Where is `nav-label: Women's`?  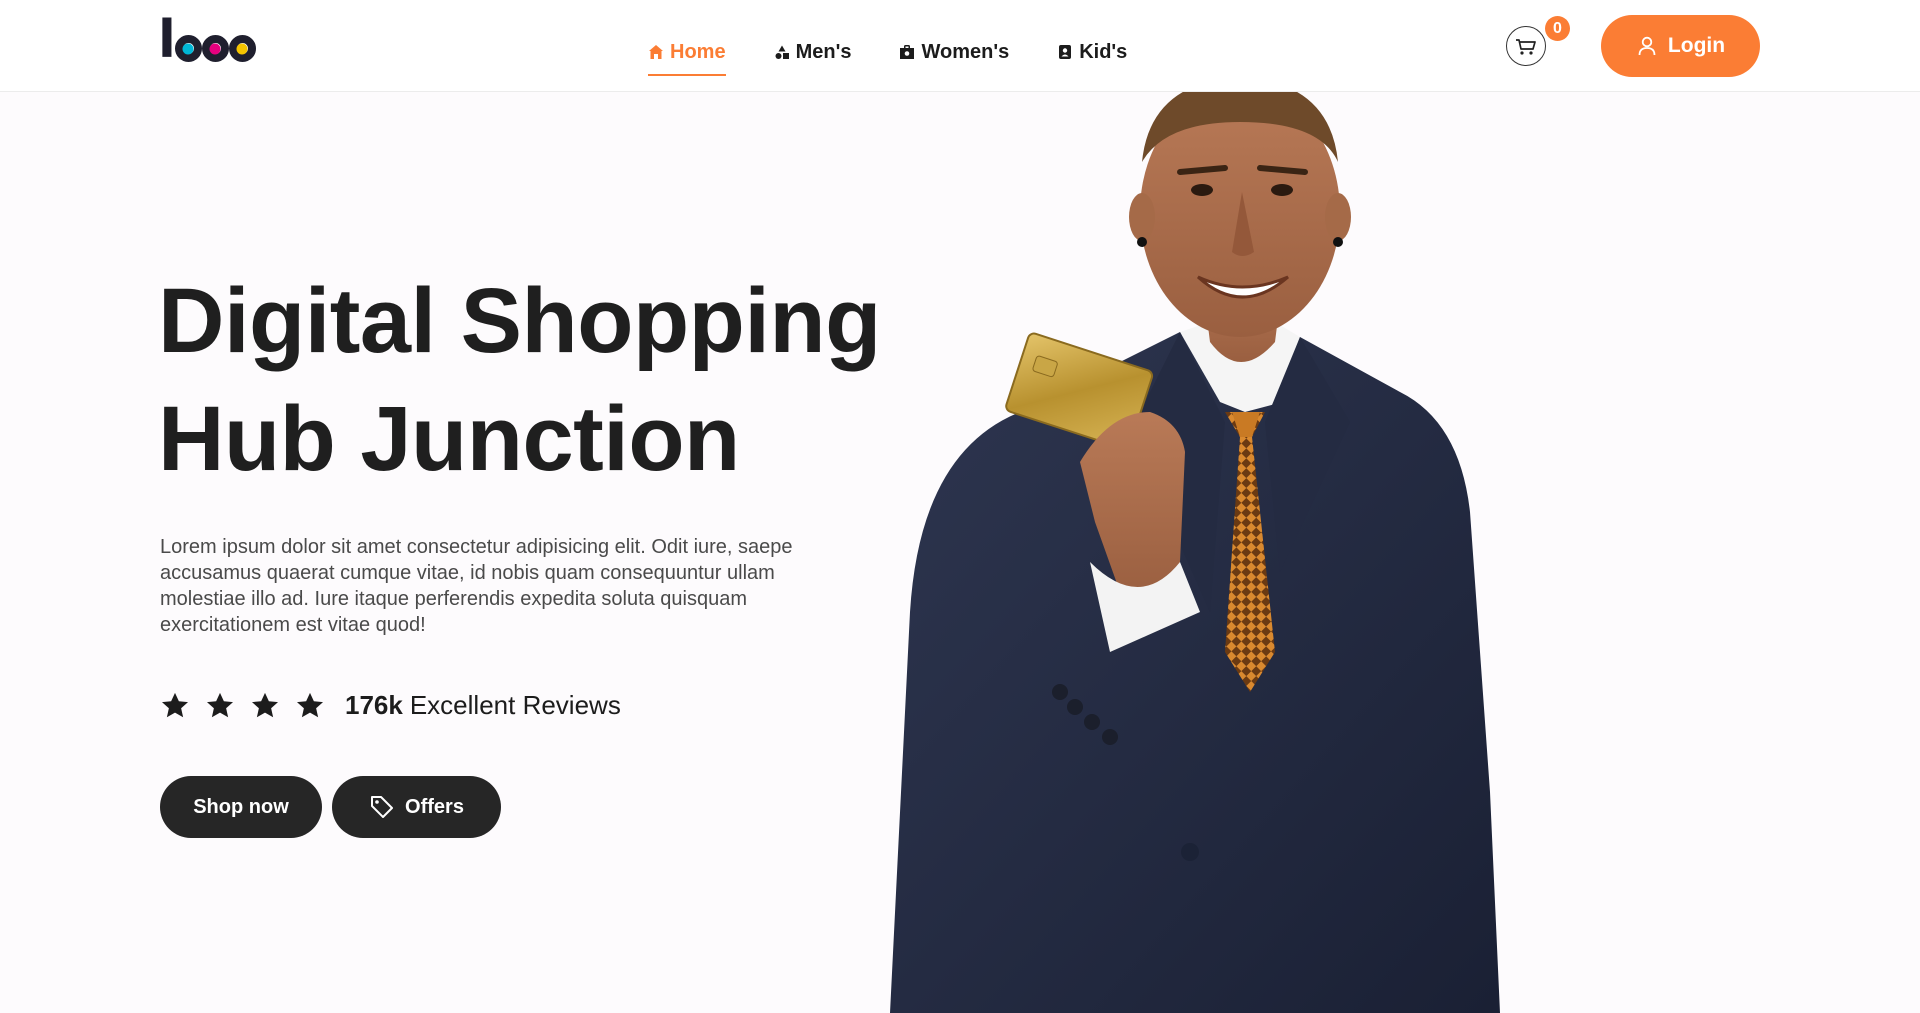 nav-label: Women's is located at coordinates (965, 51).